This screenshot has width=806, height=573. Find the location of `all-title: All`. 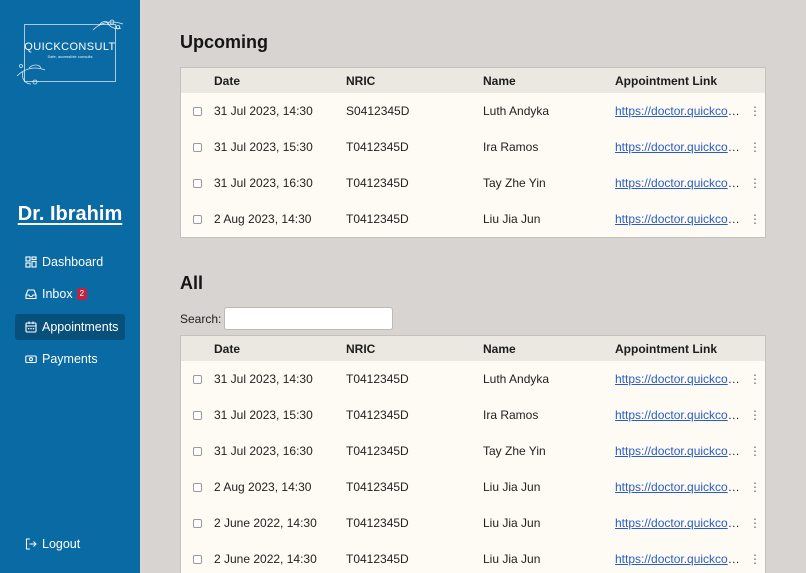

all-title: All is located at coordinates (192, 283).